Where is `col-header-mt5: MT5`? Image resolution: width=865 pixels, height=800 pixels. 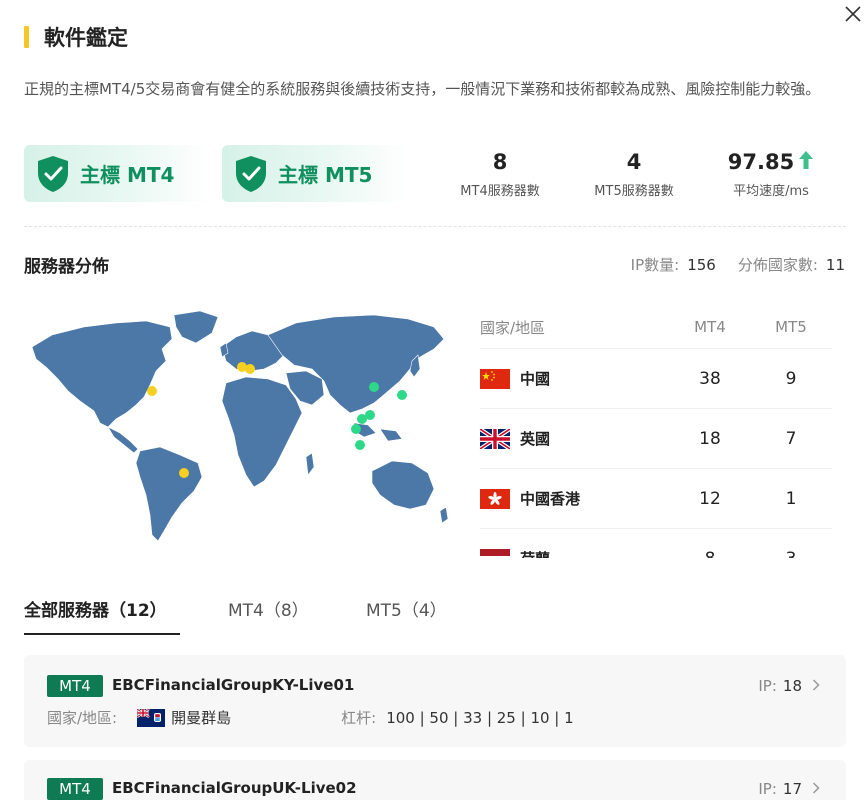
col-header-mt5: MT5 is located at coordinates (791, 327).